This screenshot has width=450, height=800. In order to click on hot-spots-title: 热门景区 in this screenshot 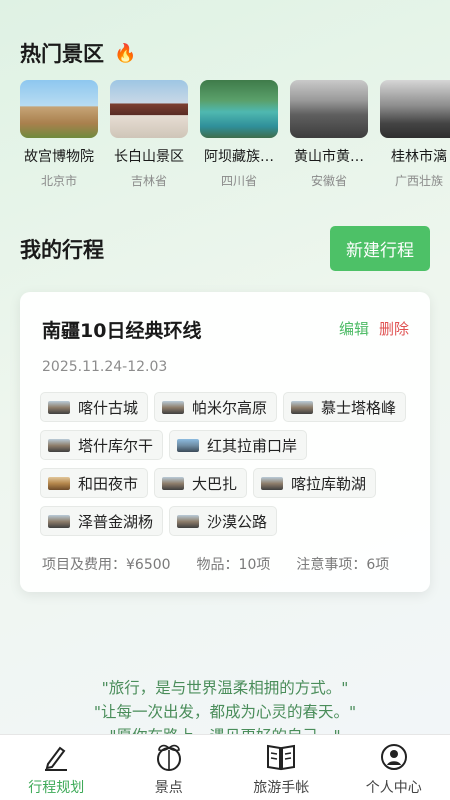, I will do `click(62, 54)`.